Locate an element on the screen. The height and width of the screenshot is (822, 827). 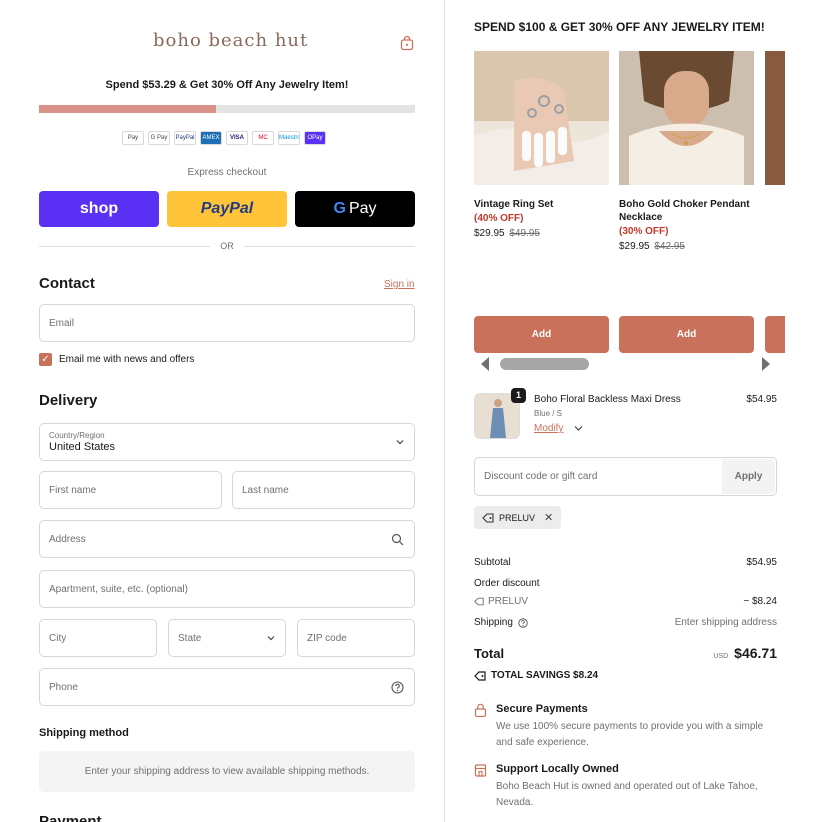
remove-discount-icon: ✕ is located at coordinates (548, 517).